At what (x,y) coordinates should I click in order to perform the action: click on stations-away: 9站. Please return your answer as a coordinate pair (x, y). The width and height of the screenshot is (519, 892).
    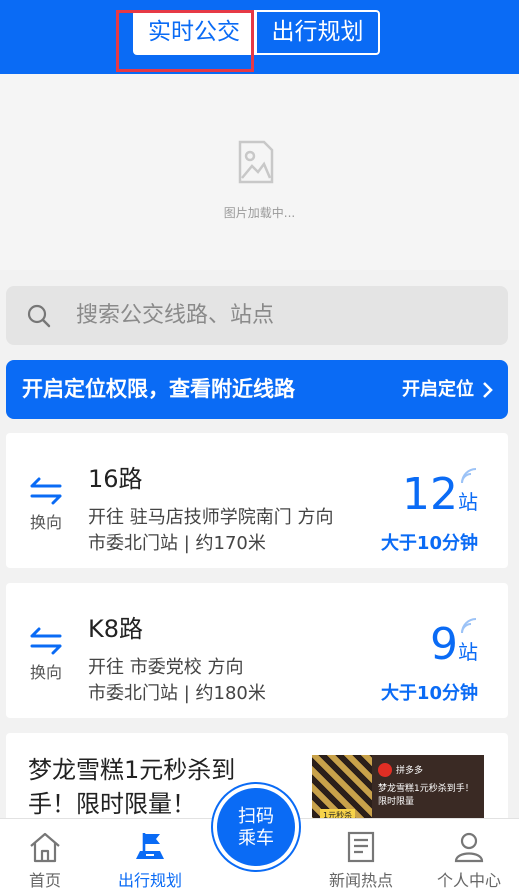
    Looking at the image, I should click on (454, 644).